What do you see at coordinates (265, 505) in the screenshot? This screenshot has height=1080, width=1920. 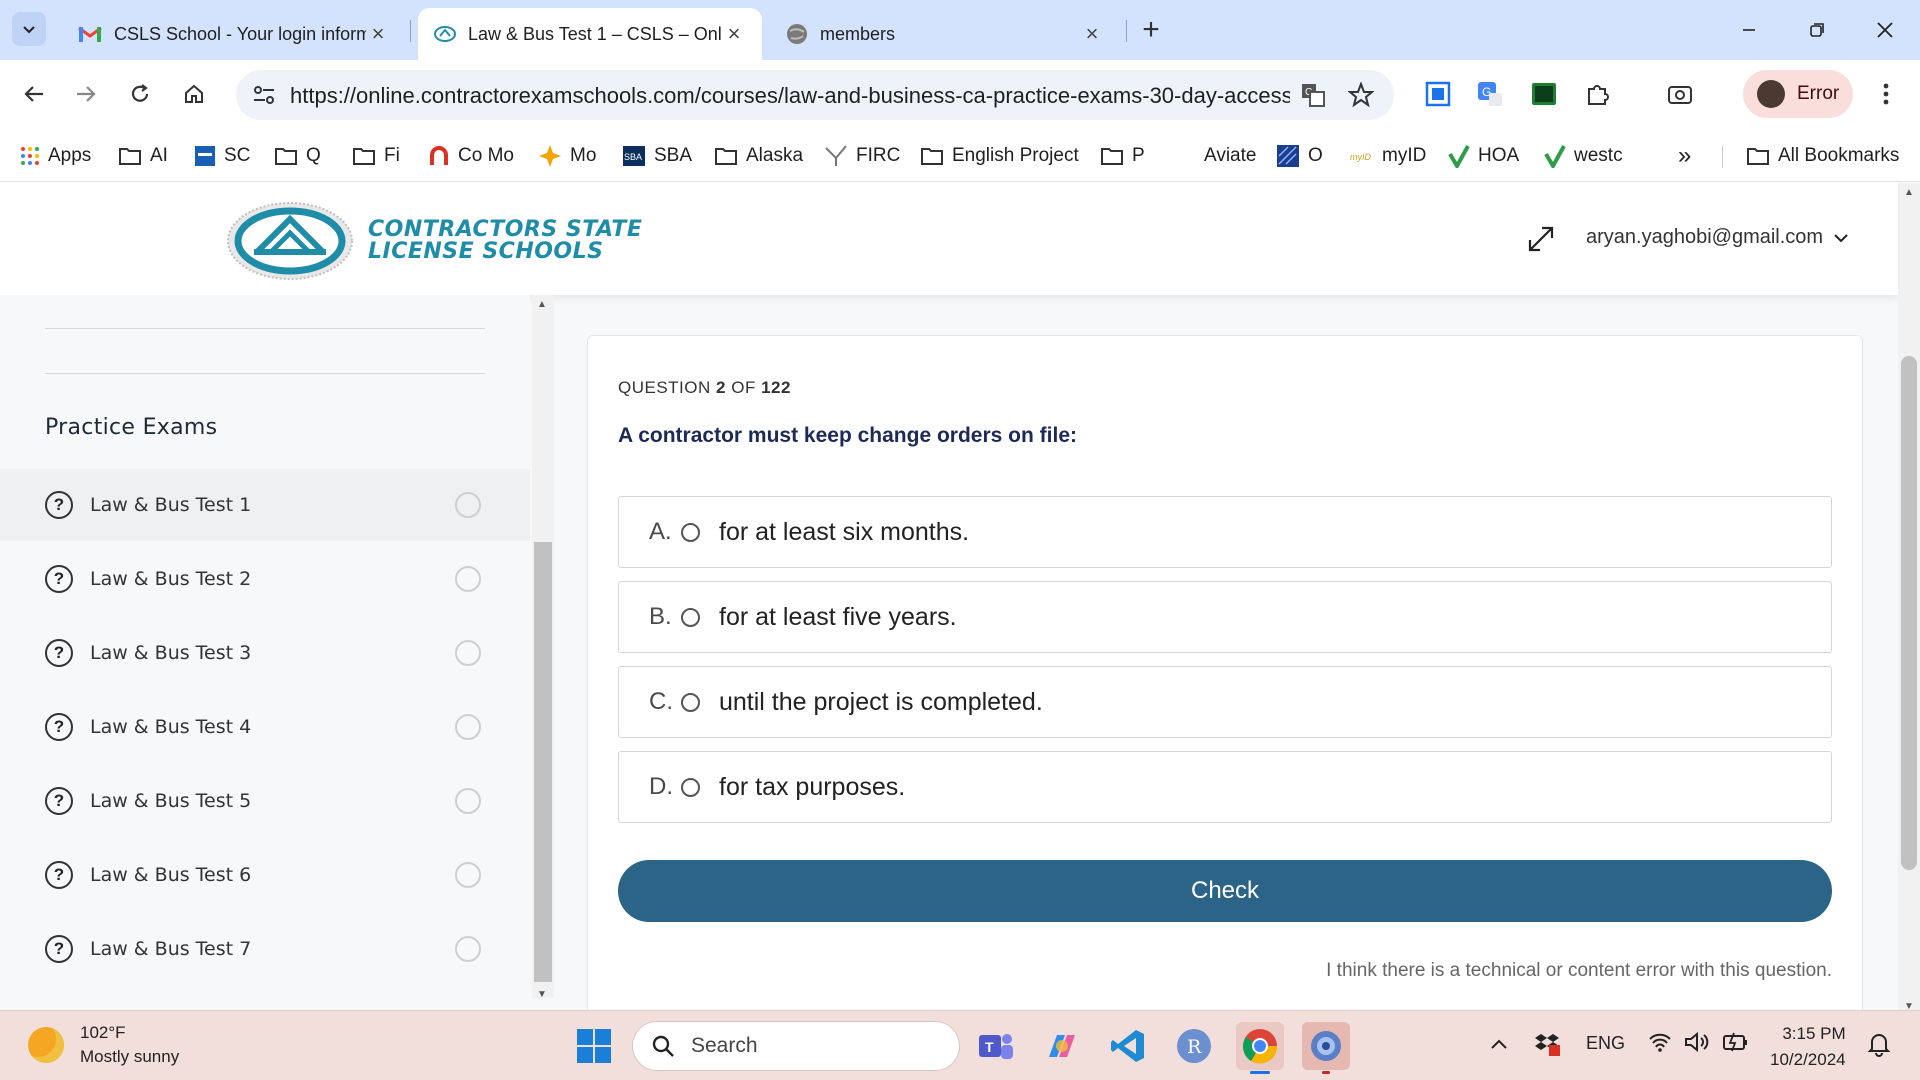 I see `sidebar-item-test-1: ? Law & Bus Test 1` at bounding box center [265, 505].